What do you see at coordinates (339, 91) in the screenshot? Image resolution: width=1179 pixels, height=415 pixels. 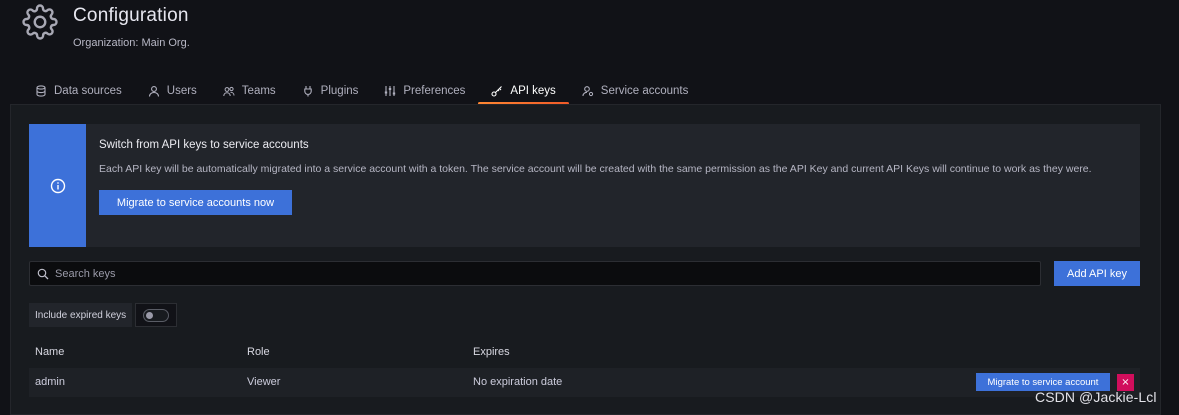 I see `tab-plugins-label: Plugins` at bounding box center [339, 91].